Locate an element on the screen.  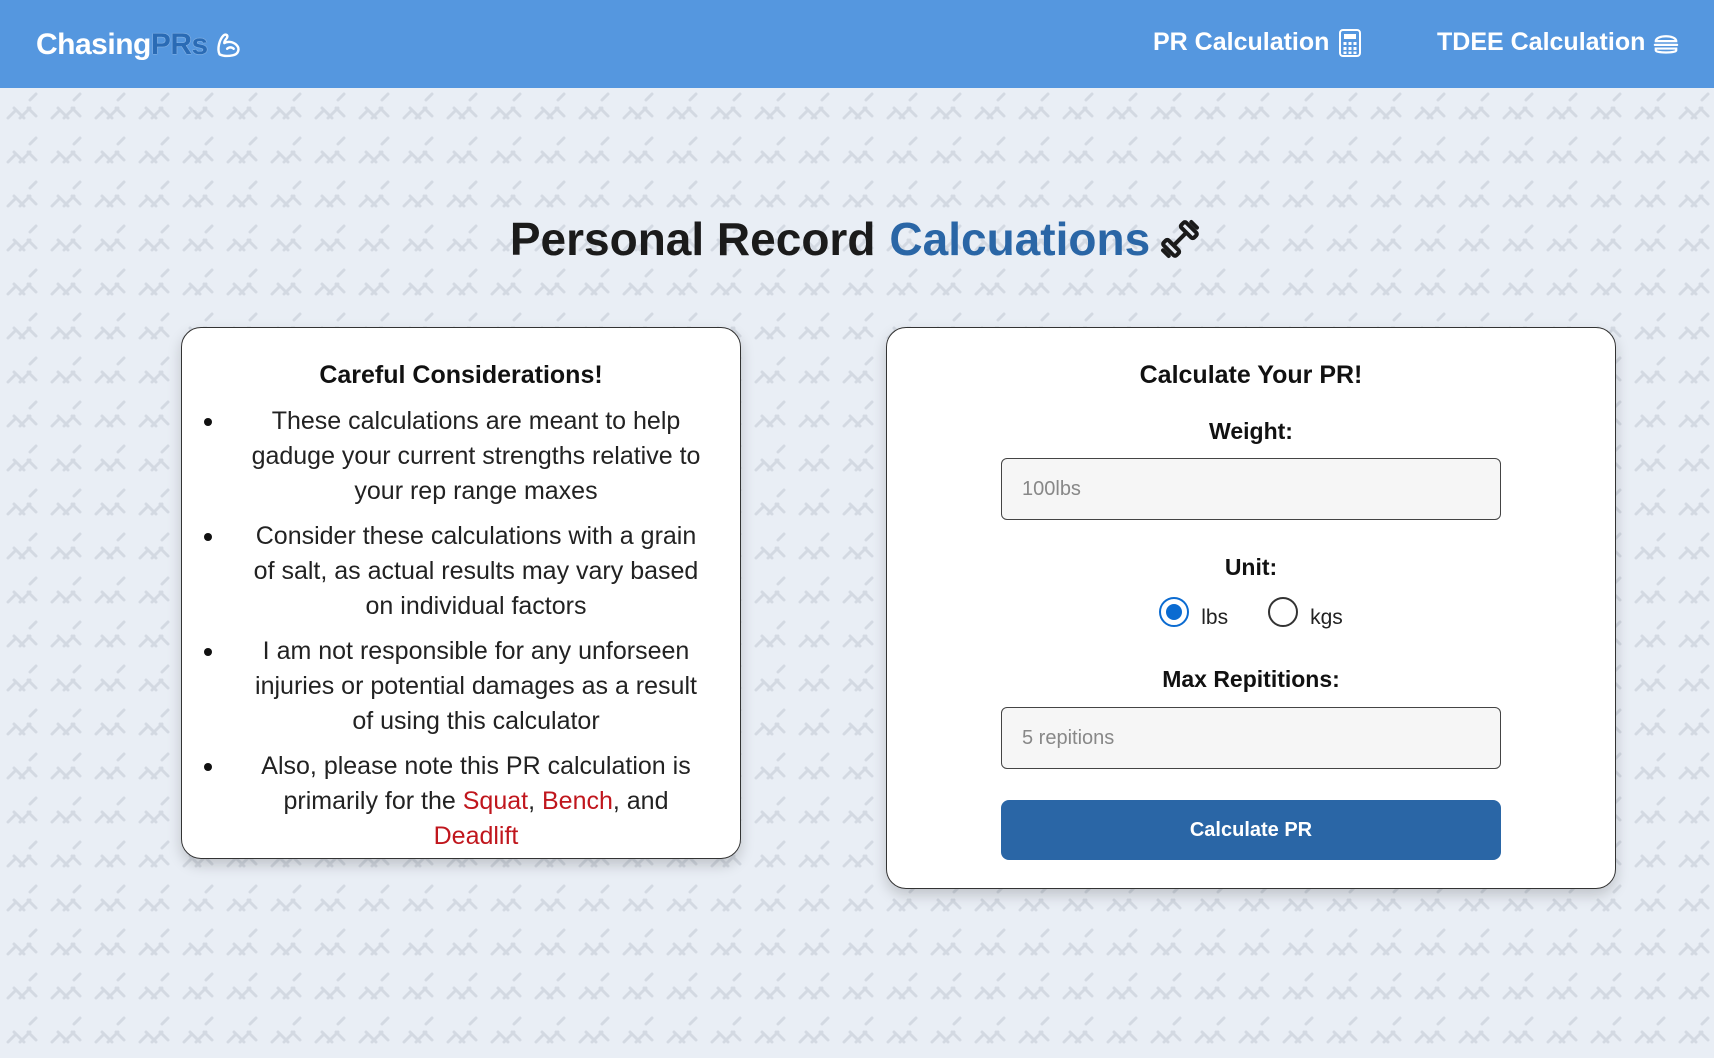
lift-bench: Bench is located at coordinates (577, 801).